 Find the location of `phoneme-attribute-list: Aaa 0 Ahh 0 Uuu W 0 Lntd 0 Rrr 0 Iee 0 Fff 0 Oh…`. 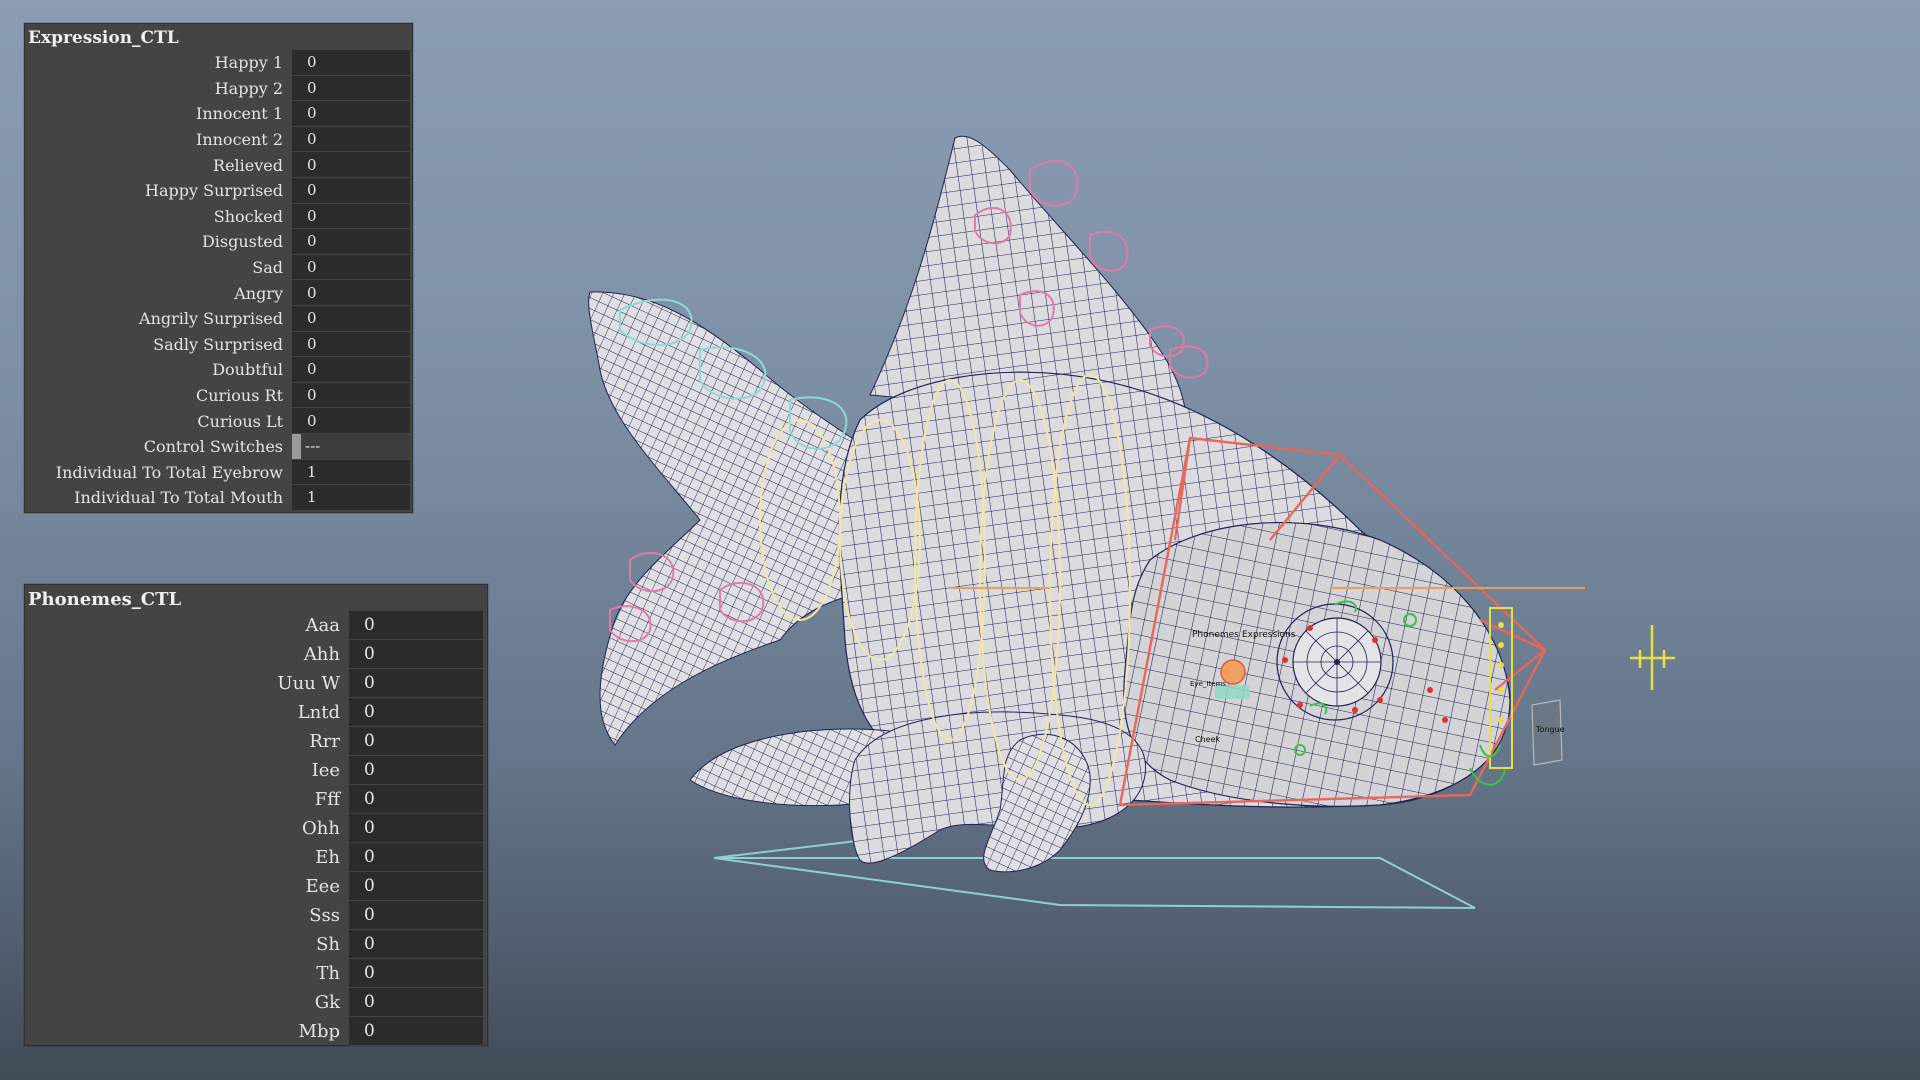

phoneme-attribute-list: Aaa 0 Ahh 0 Uuu W 0 Lntd 0 Rrr 0 Iee 0 Fff 0 Oh… is located at coordinates (256, 828).